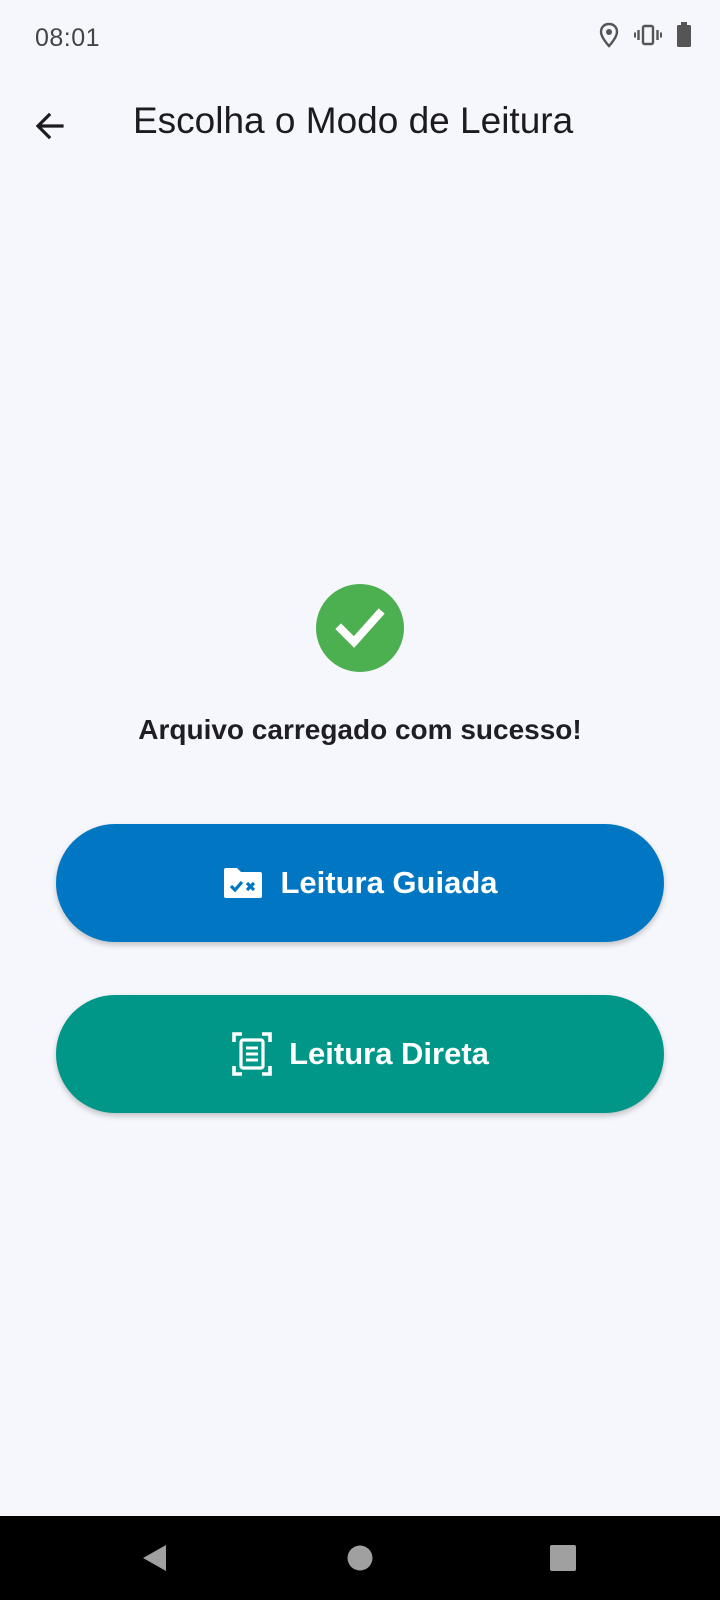 The height and width of the screenshot is (1600, 720). I want to click on direct-reading-label: Leitura Direta, so click(389, 1053).